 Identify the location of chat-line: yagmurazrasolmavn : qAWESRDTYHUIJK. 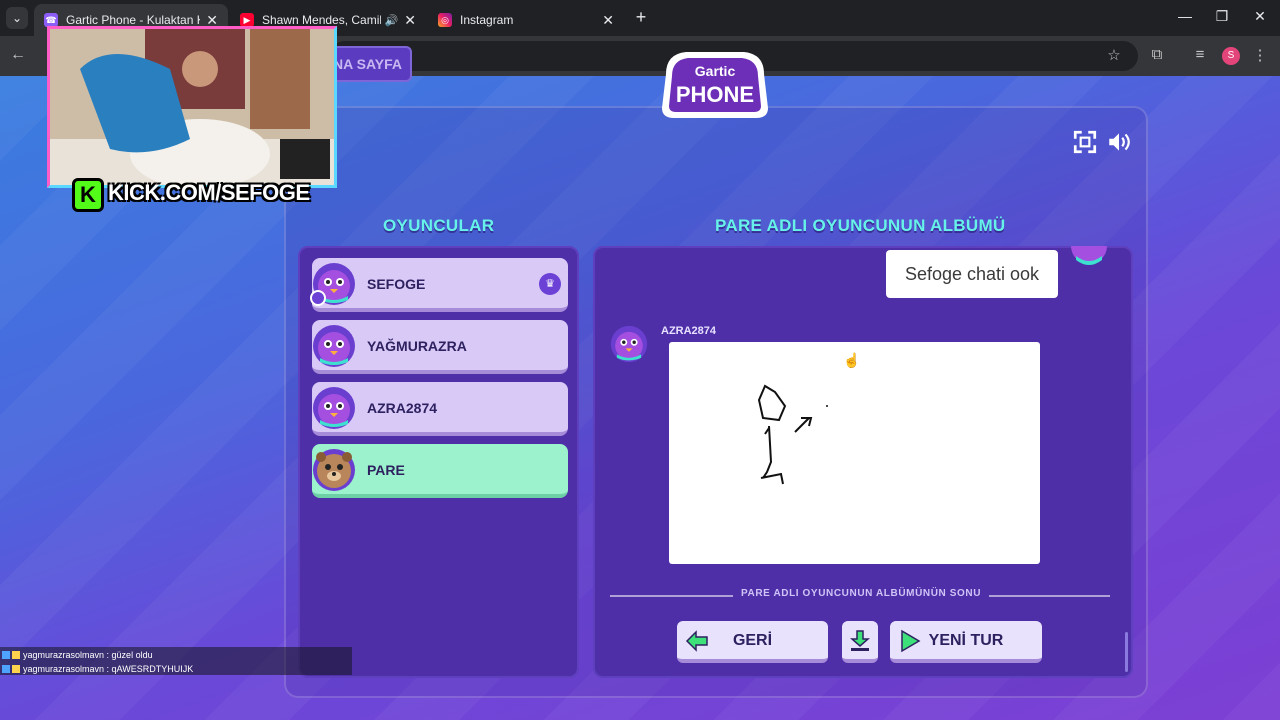
(97, 668).